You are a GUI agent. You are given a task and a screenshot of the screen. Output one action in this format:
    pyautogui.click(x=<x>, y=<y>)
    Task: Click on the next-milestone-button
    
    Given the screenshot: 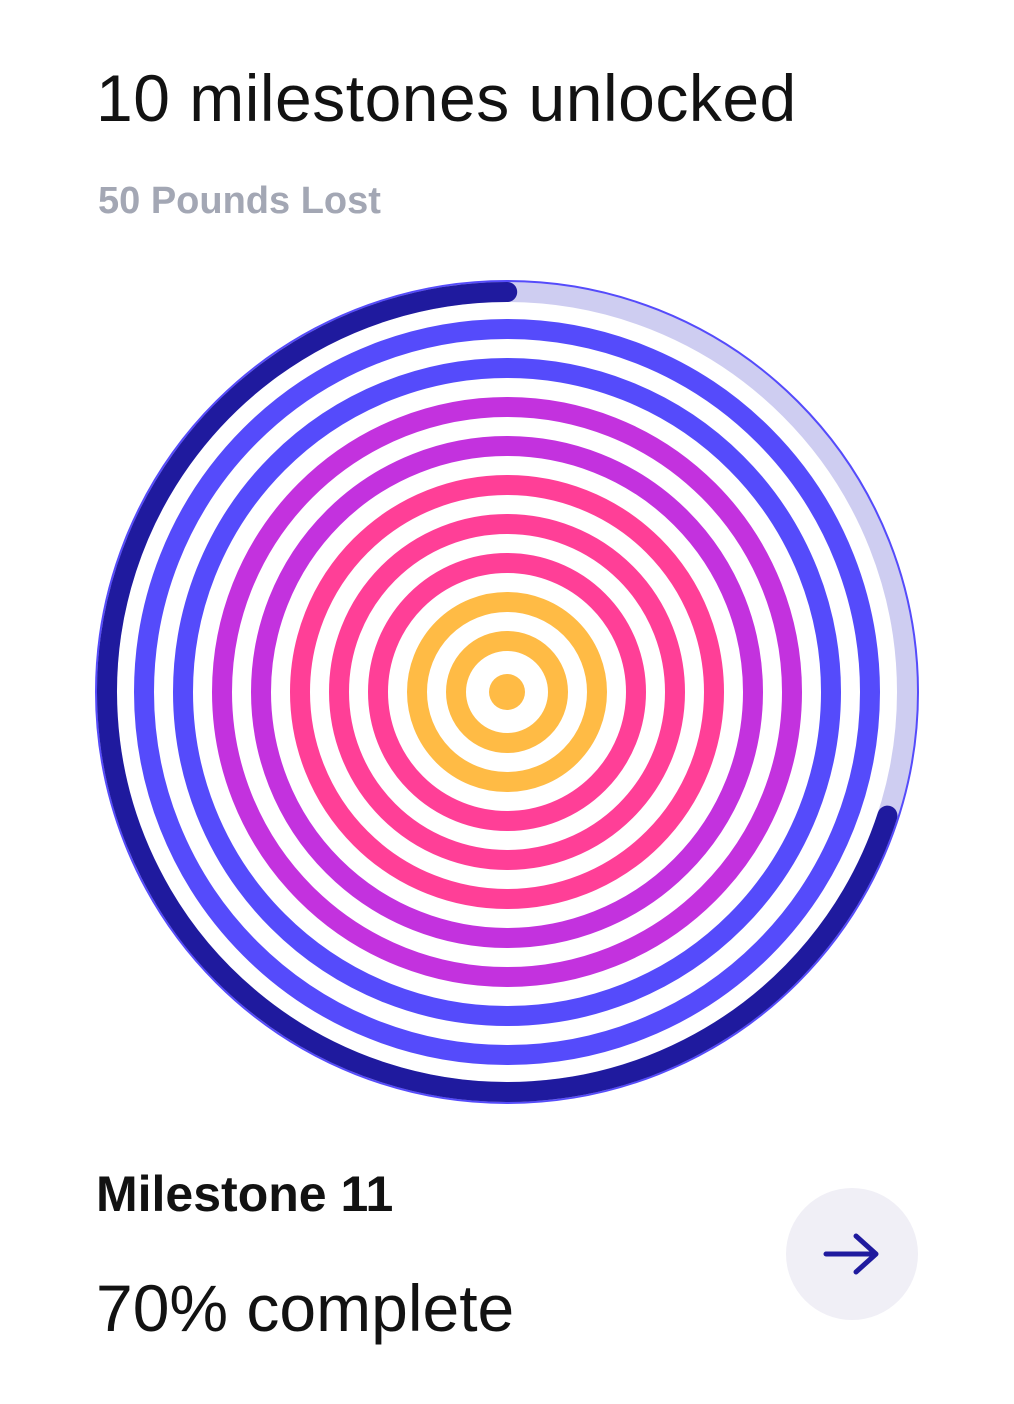 What is the action you would take?
    pyautogui.click(x=852, y=1254)
    